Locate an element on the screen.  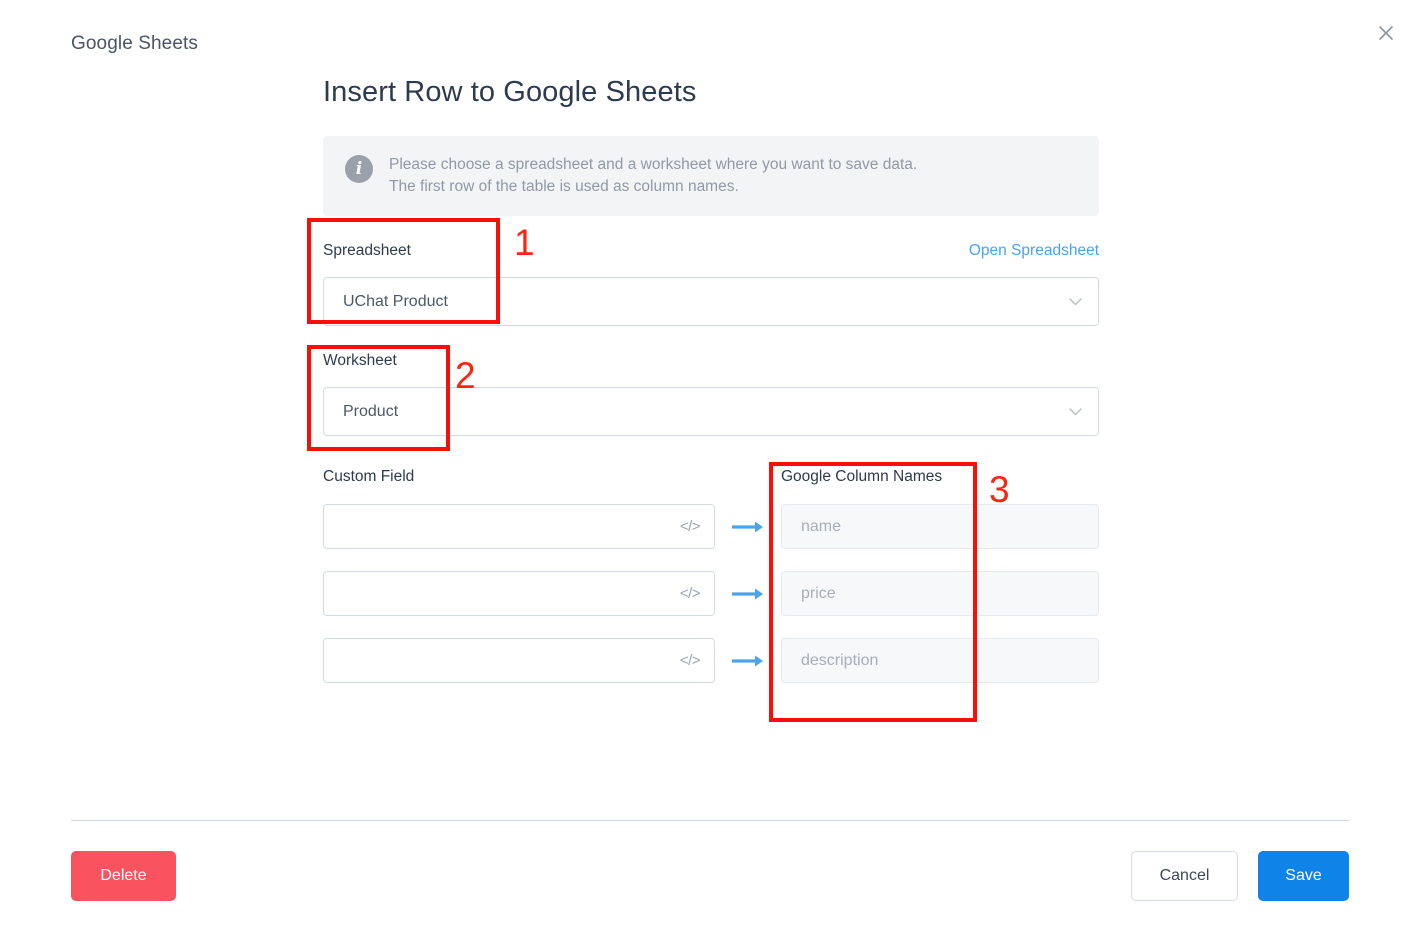
page-title: Insert Row to Google Sheets is located at coordinates (510, 92).